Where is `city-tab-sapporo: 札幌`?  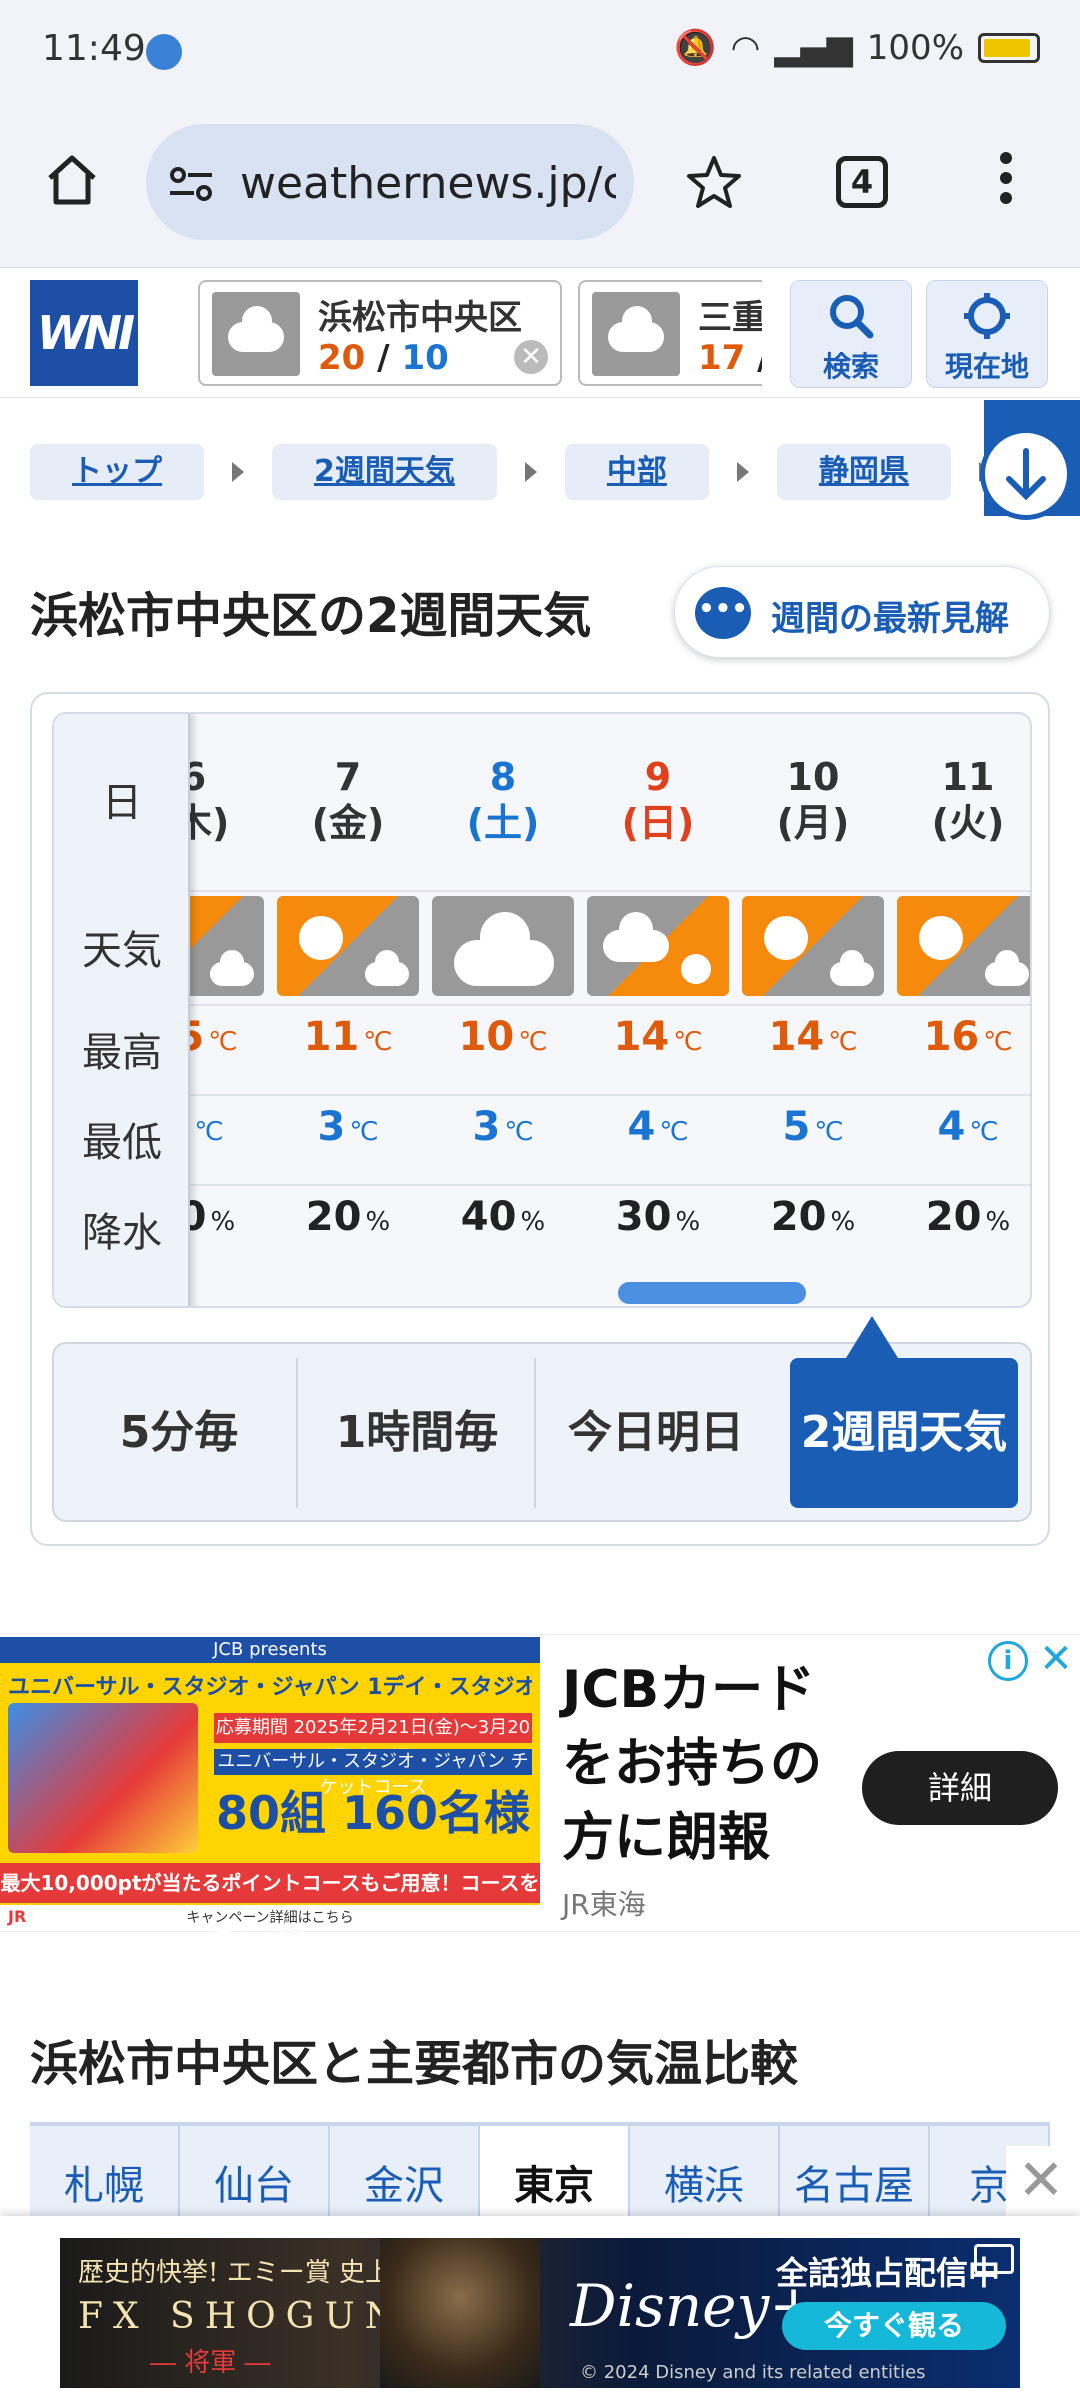
city-tab-sapporo: 札幌 is located at coordinates (105, 2174).